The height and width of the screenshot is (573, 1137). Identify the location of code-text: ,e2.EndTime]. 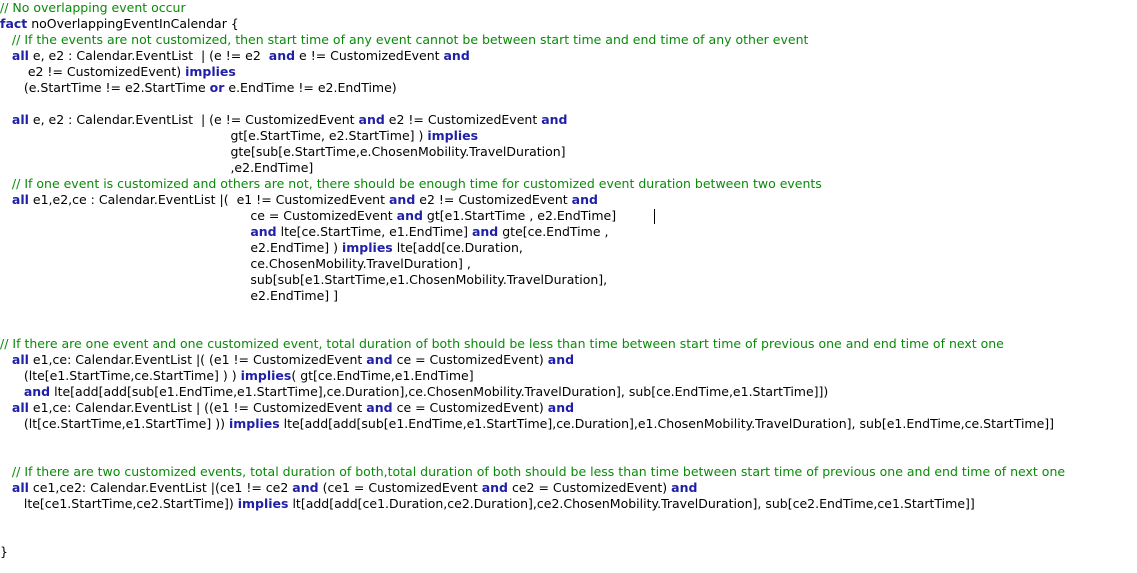
(157, 167).